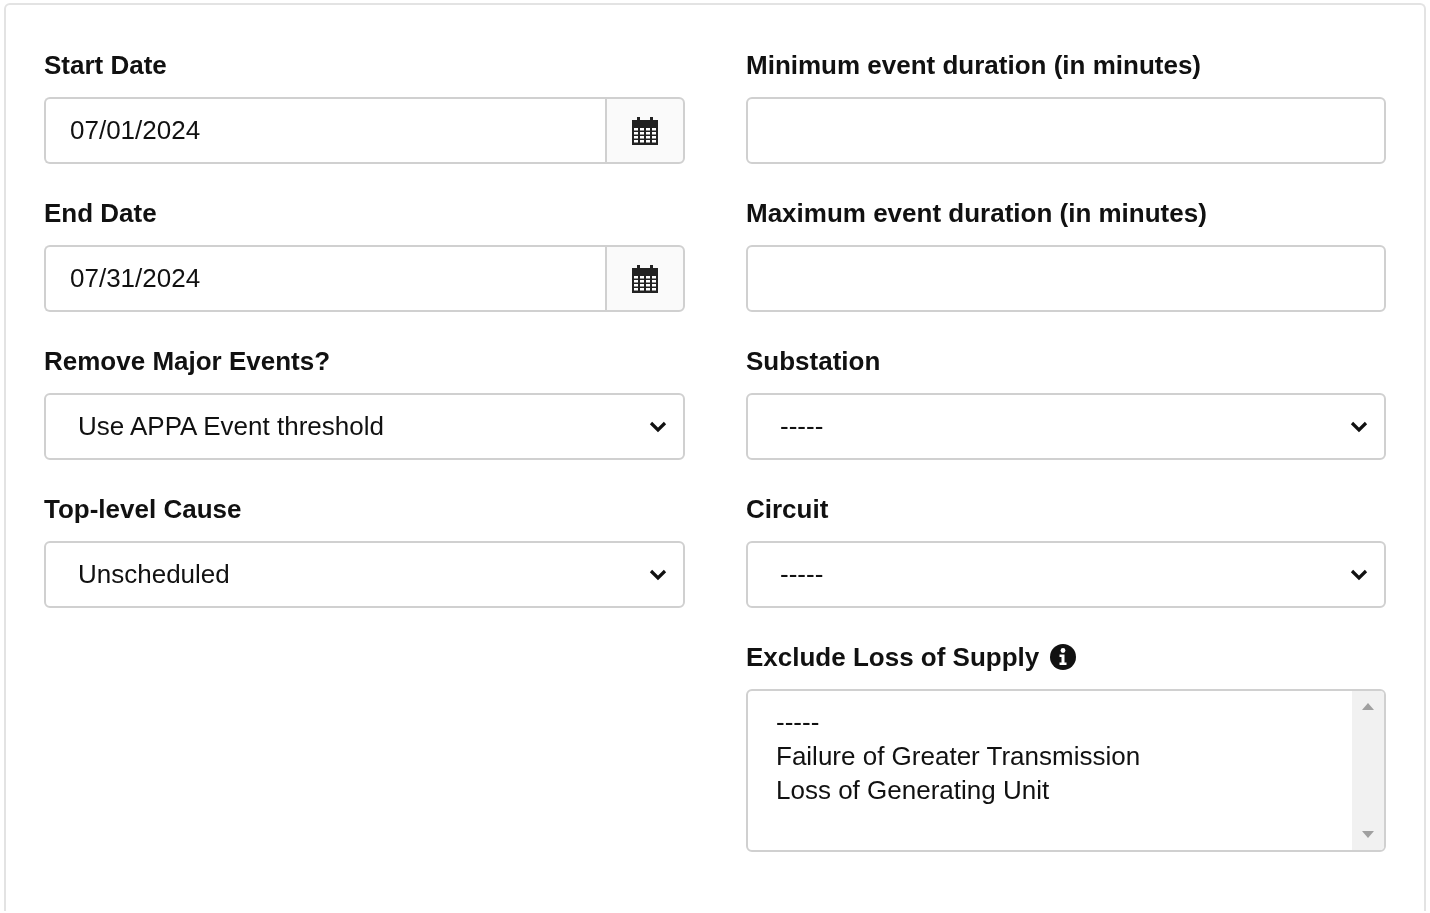 This screenshot has width=1430, height=913. What do you see at coordinates (813, 361) in the screenshot?
I see `field-label: Substation` at bounding box center [813, 361].